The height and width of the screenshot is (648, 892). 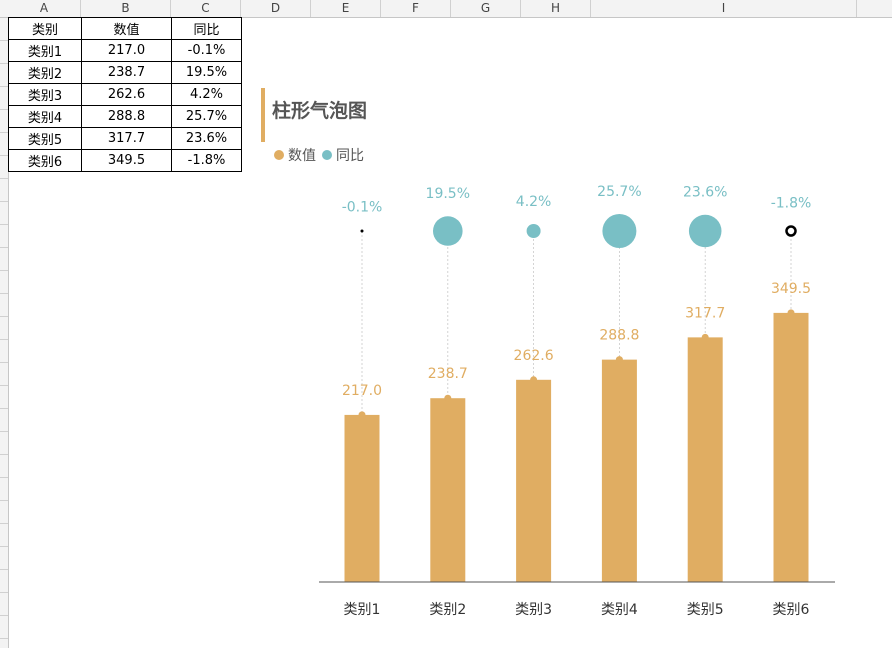 I want to click on bar-value-label: 217.0, so click(x=362, y=391).